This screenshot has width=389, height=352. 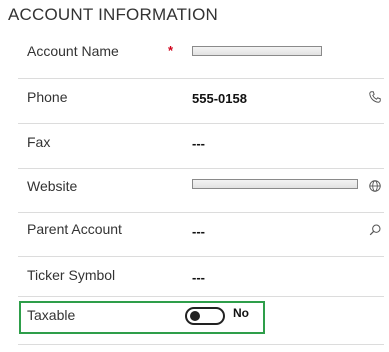 What do you see at coordinates (113, 14) in the screenshot?
I see `section-title: ACCOUNT INFORMATION` at bounding box center [113, 14].